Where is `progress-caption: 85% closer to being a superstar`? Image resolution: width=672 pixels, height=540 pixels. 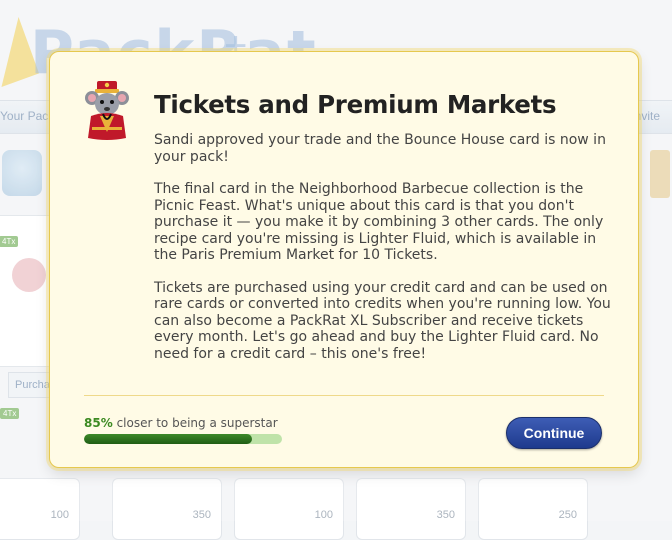
progress-caption: 85% closer to being a superstar is located at coordinates (189, 423).